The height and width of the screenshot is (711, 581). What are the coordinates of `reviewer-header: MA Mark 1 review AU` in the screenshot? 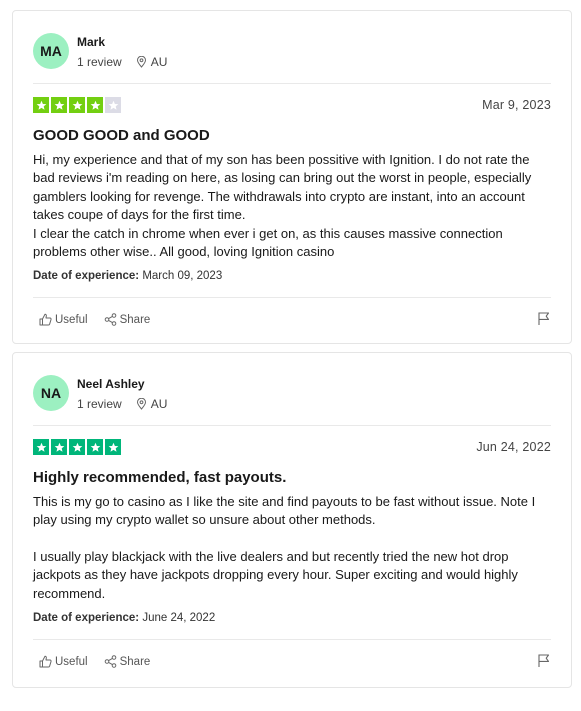 It's located at (293, 53).